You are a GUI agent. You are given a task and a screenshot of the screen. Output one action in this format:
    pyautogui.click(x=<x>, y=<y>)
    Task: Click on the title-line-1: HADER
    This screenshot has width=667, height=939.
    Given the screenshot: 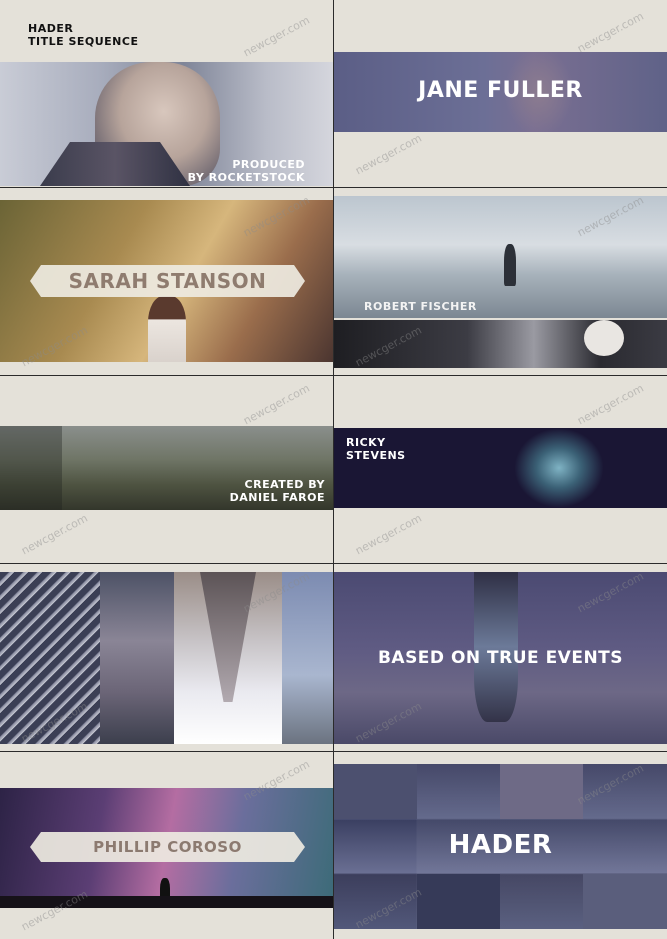 What is the action you would take?
    pyautogui.click(x=51, y=28)
    